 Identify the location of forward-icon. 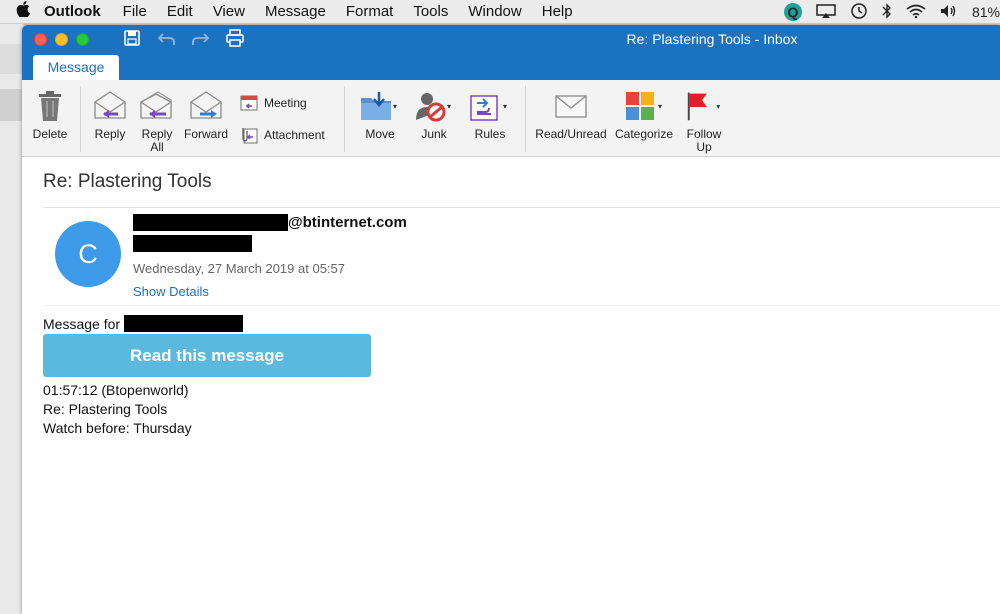
(206, 106).